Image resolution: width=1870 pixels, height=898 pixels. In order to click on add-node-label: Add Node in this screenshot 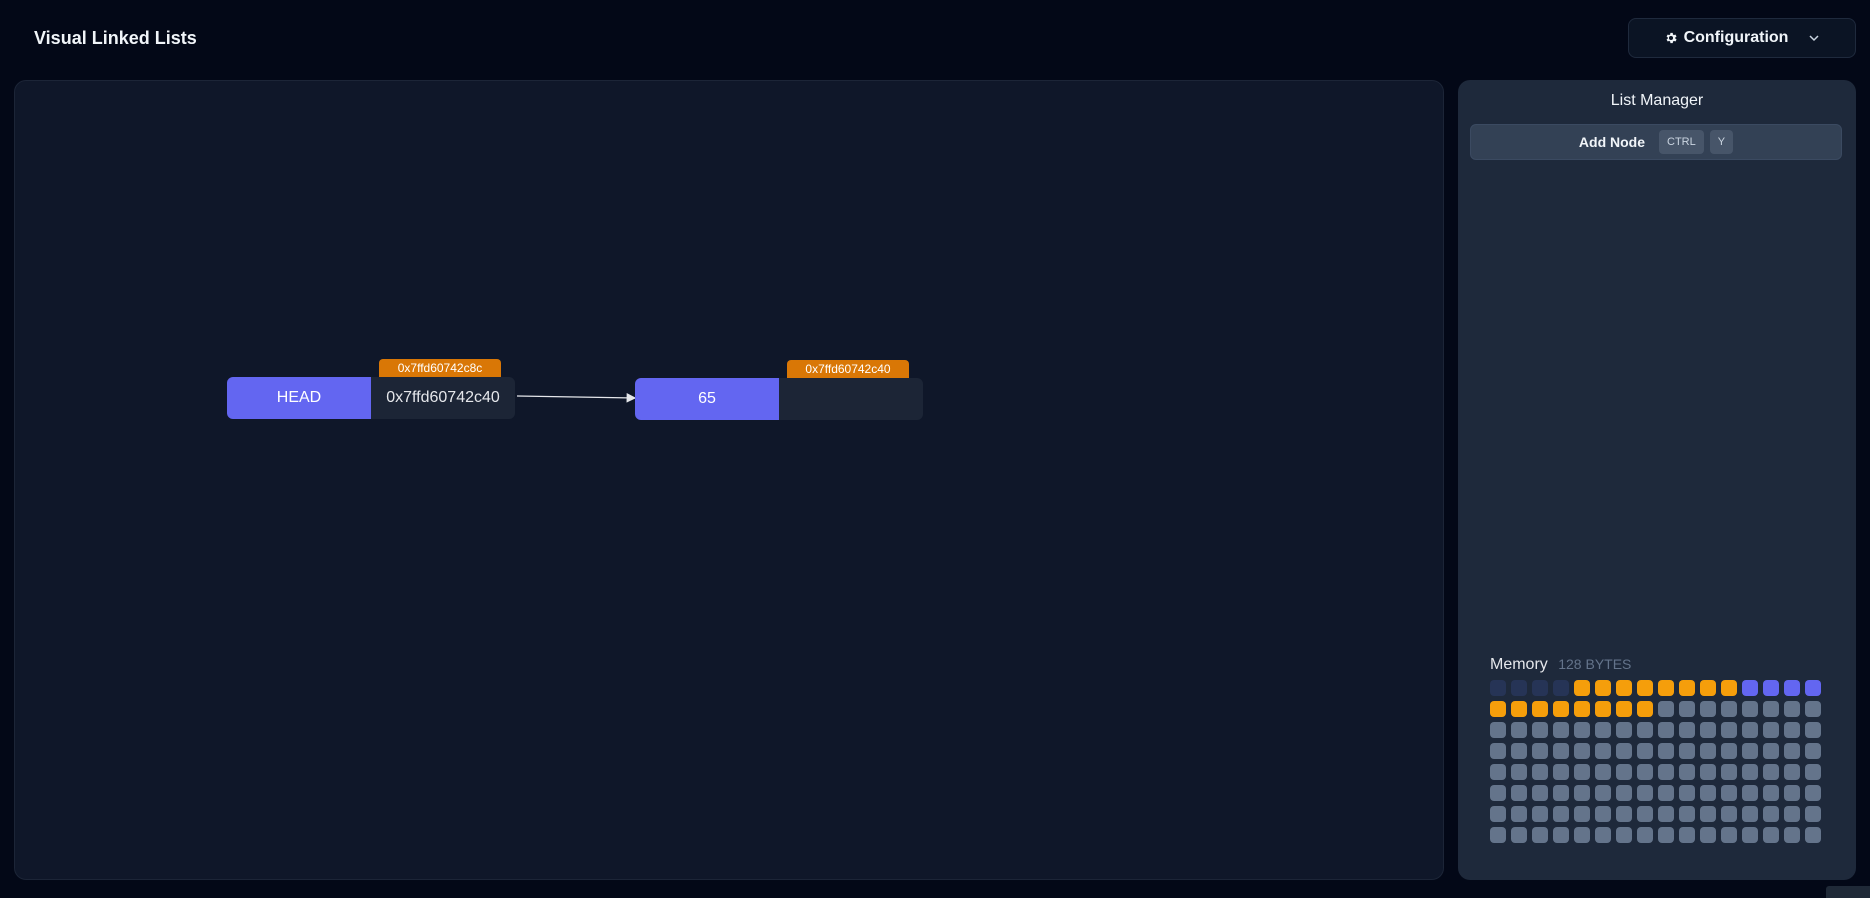, I will do `click(1612, 142)`.